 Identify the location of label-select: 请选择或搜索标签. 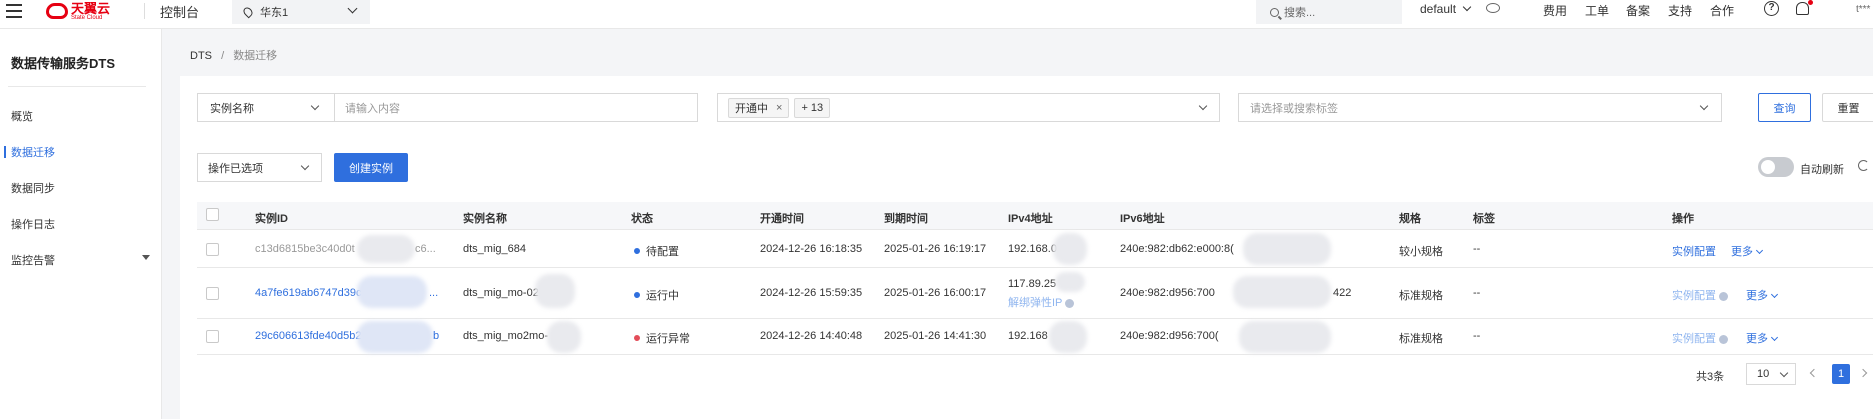
(1480, 107).